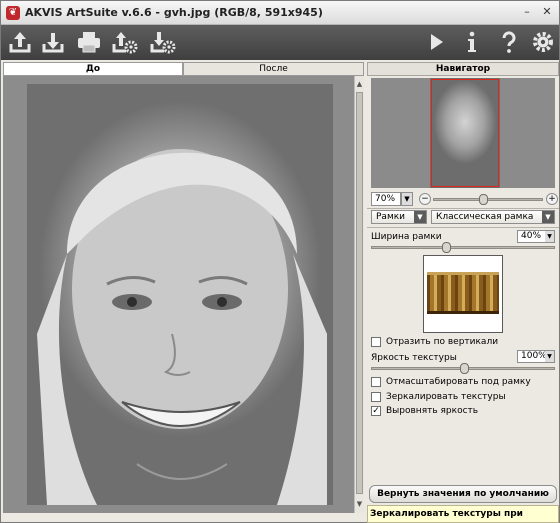 The width and height of the screenshot is (560, 523). What do you see at coordinates (376, 397) in the screenshot?
I see `mirror-textures-checkbox` at bounding box center [376, 397].